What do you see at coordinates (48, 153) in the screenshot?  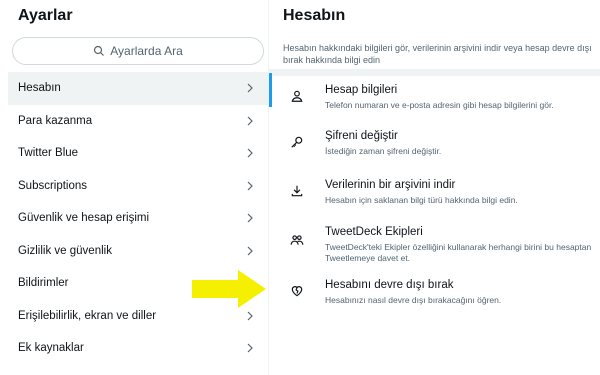 I see `nav-item-label: Twitter Blue` at bounding box center [48, 153].